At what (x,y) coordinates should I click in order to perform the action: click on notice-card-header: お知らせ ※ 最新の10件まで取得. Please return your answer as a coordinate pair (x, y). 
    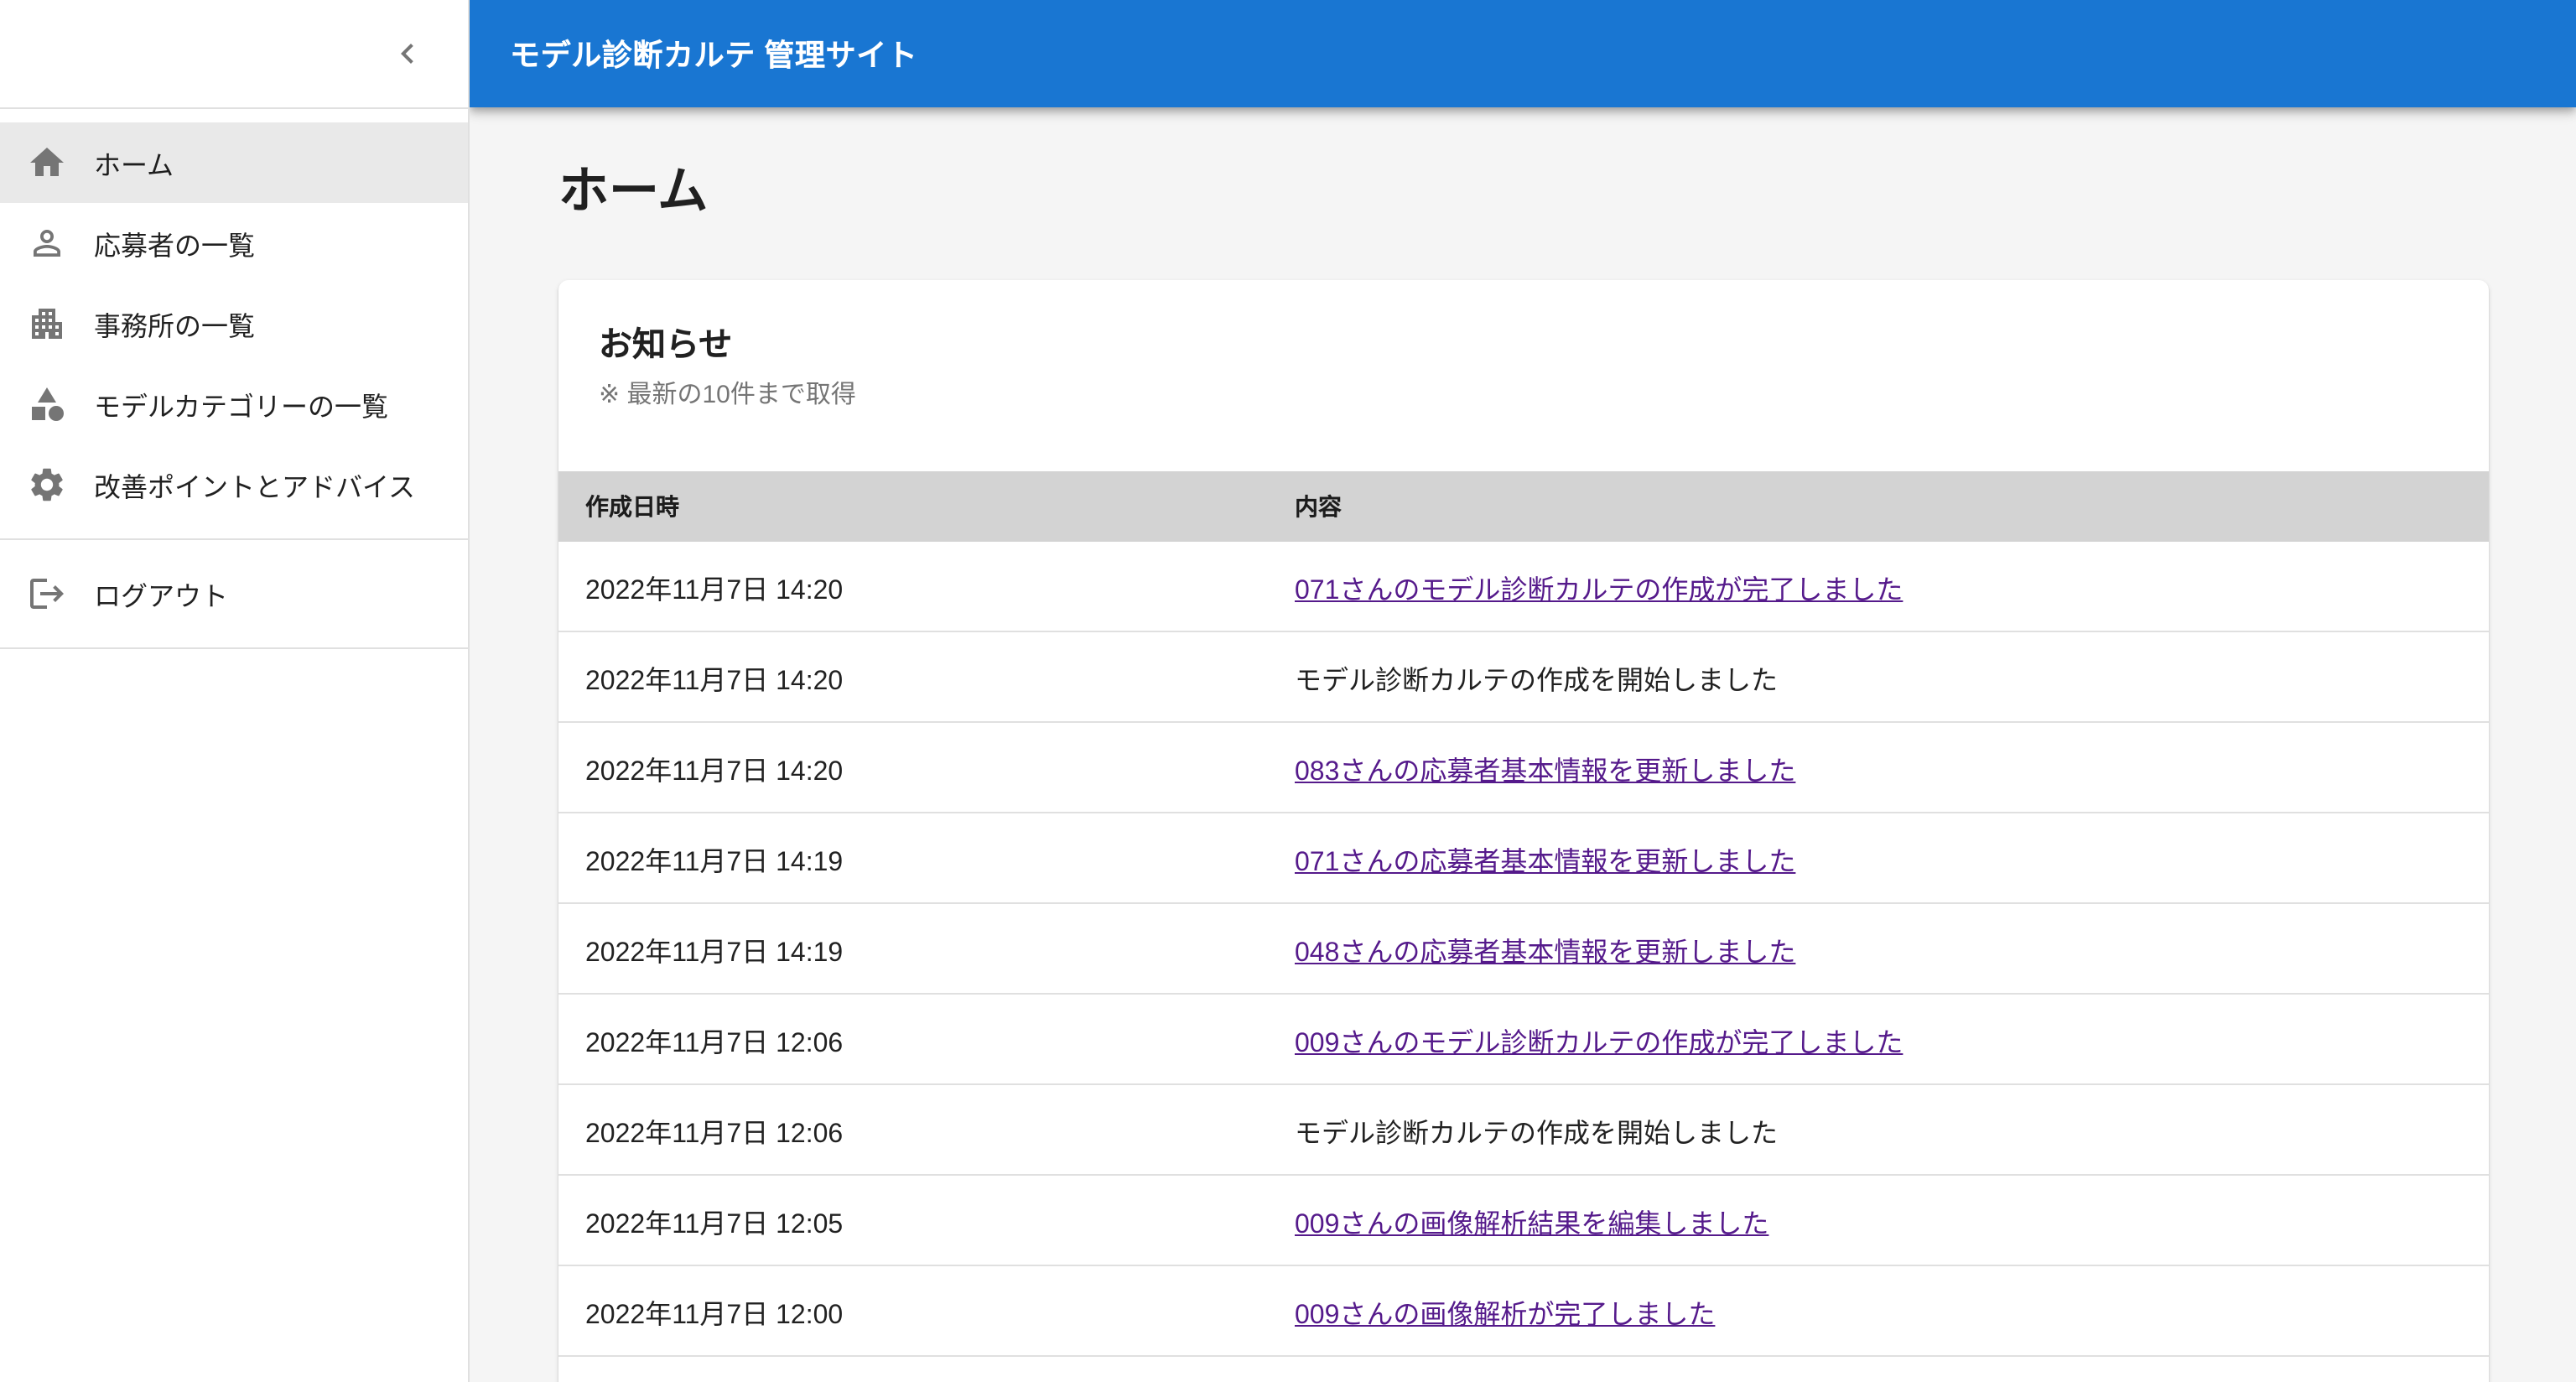
    Looking at the image, I should click on (1523, 347).